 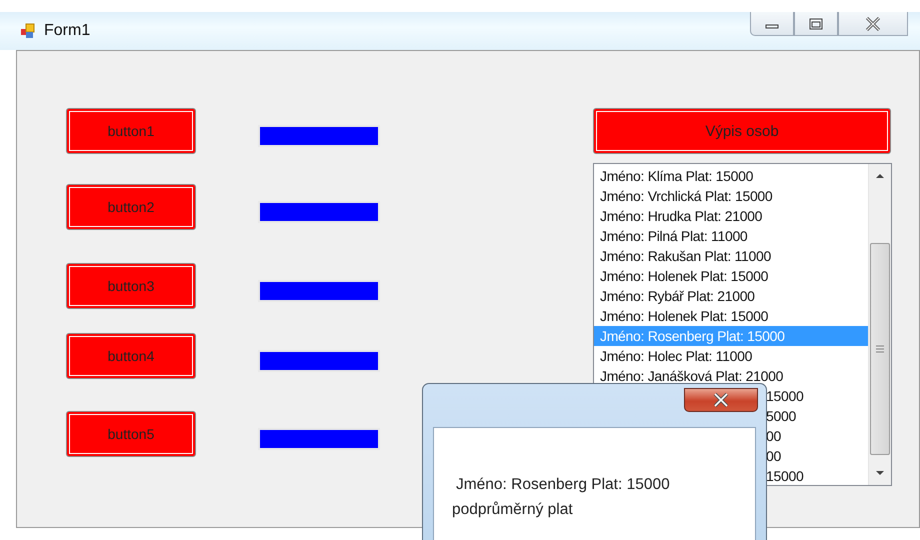 What do you see at coordinates (731, 356) in the screenshot?
I see `list-item: Jméno: Holec Plat: 11000` at bounding box center [731, 356].